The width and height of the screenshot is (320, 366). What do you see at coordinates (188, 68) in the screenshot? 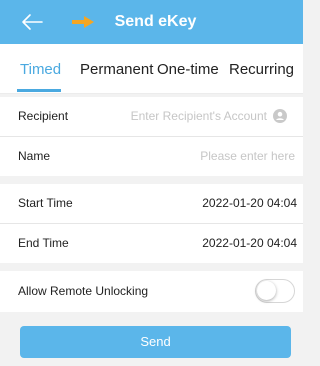
I see `tab-one-time: One-time` at bounding box center [188, 68].